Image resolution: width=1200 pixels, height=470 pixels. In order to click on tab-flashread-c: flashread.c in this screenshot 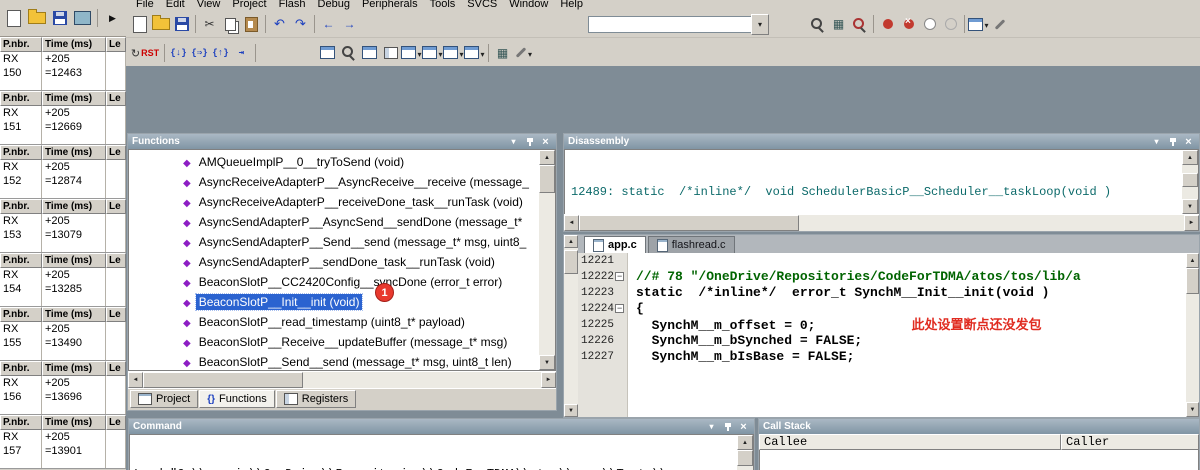, I will do `click(691, 244)`.